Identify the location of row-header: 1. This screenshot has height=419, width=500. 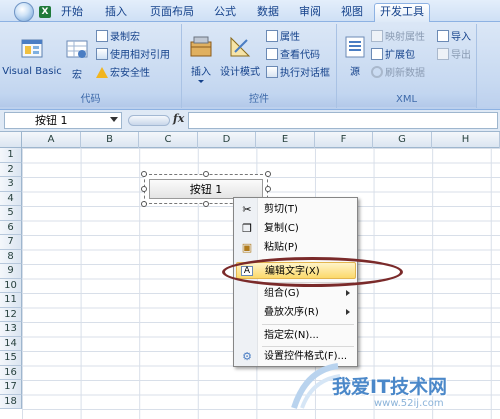
(11, 155).